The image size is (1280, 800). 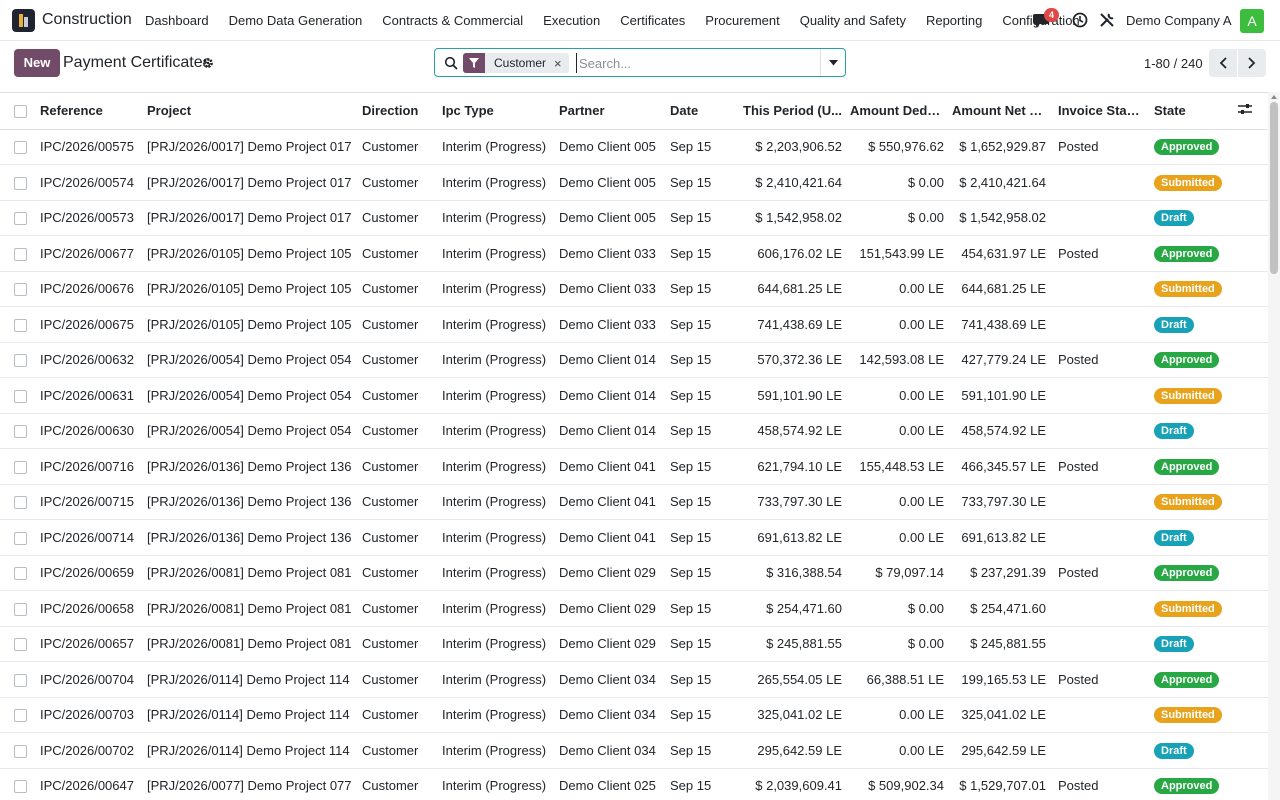 I want to click on pager-value: 1-80 / 240, so click(x=1173, y=63).